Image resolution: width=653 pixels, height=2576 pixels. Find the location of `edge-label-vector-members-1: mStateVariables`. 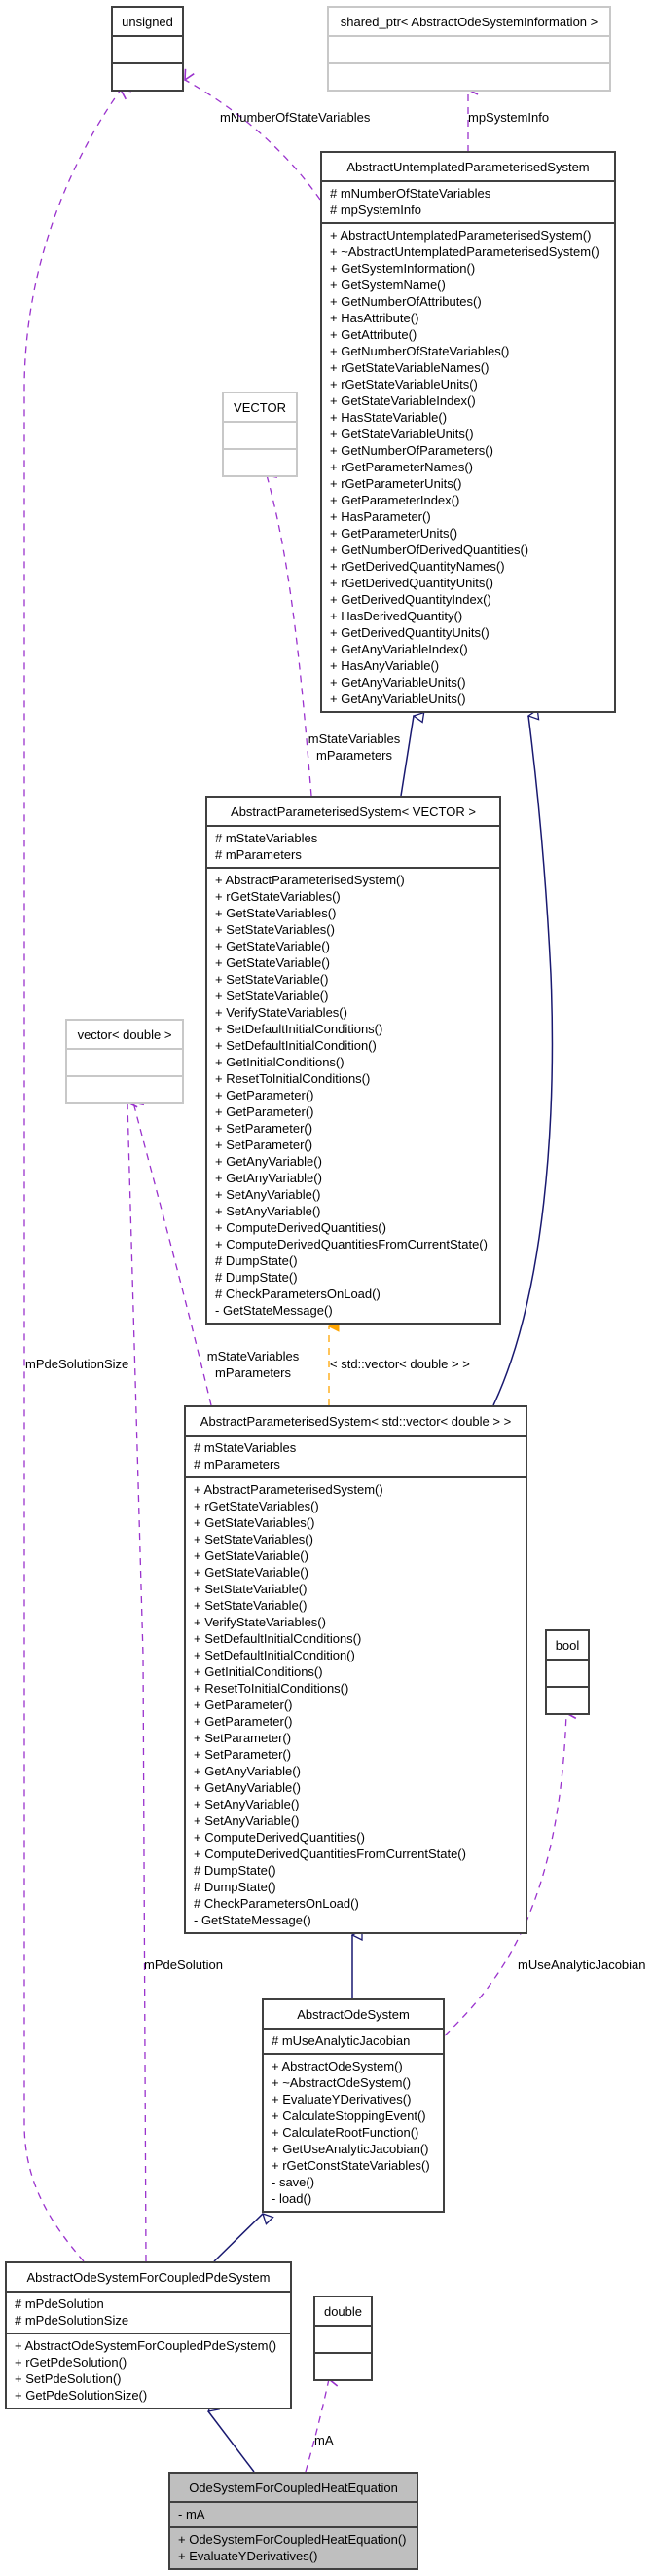

edge-label-vector-members-1: mStateVariables is located at coordinates (354, 738).